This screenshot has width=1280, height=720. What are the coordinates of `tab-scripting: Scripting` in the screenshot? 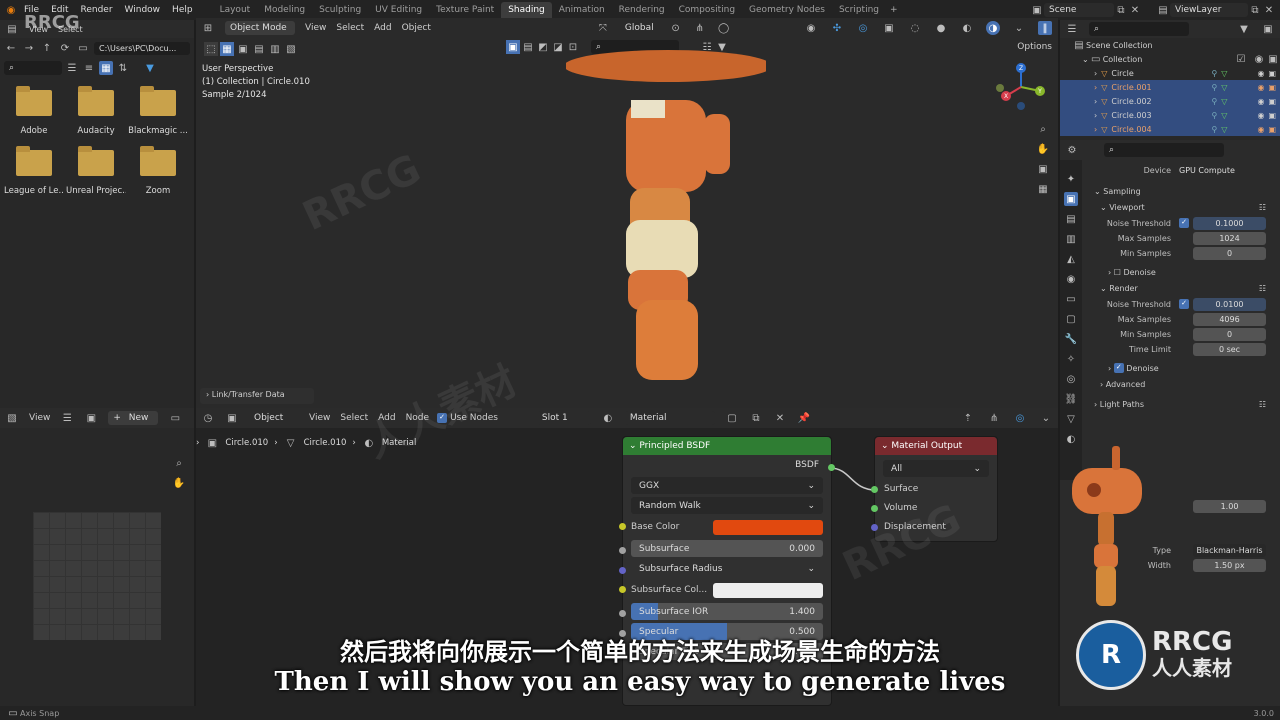 It's located at (859, 10).